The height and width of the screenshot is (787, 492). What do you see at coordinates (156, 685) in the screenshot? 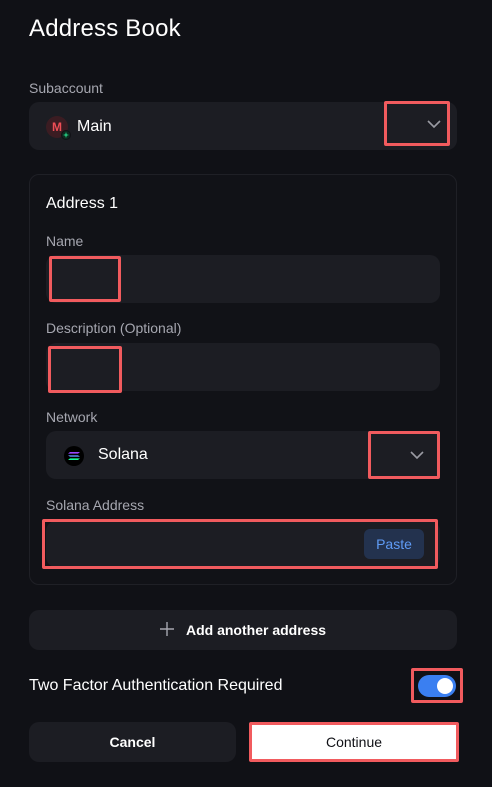
I see `two-factor-label: Two Factor Authentication Required` at bounding box center [156, 685].